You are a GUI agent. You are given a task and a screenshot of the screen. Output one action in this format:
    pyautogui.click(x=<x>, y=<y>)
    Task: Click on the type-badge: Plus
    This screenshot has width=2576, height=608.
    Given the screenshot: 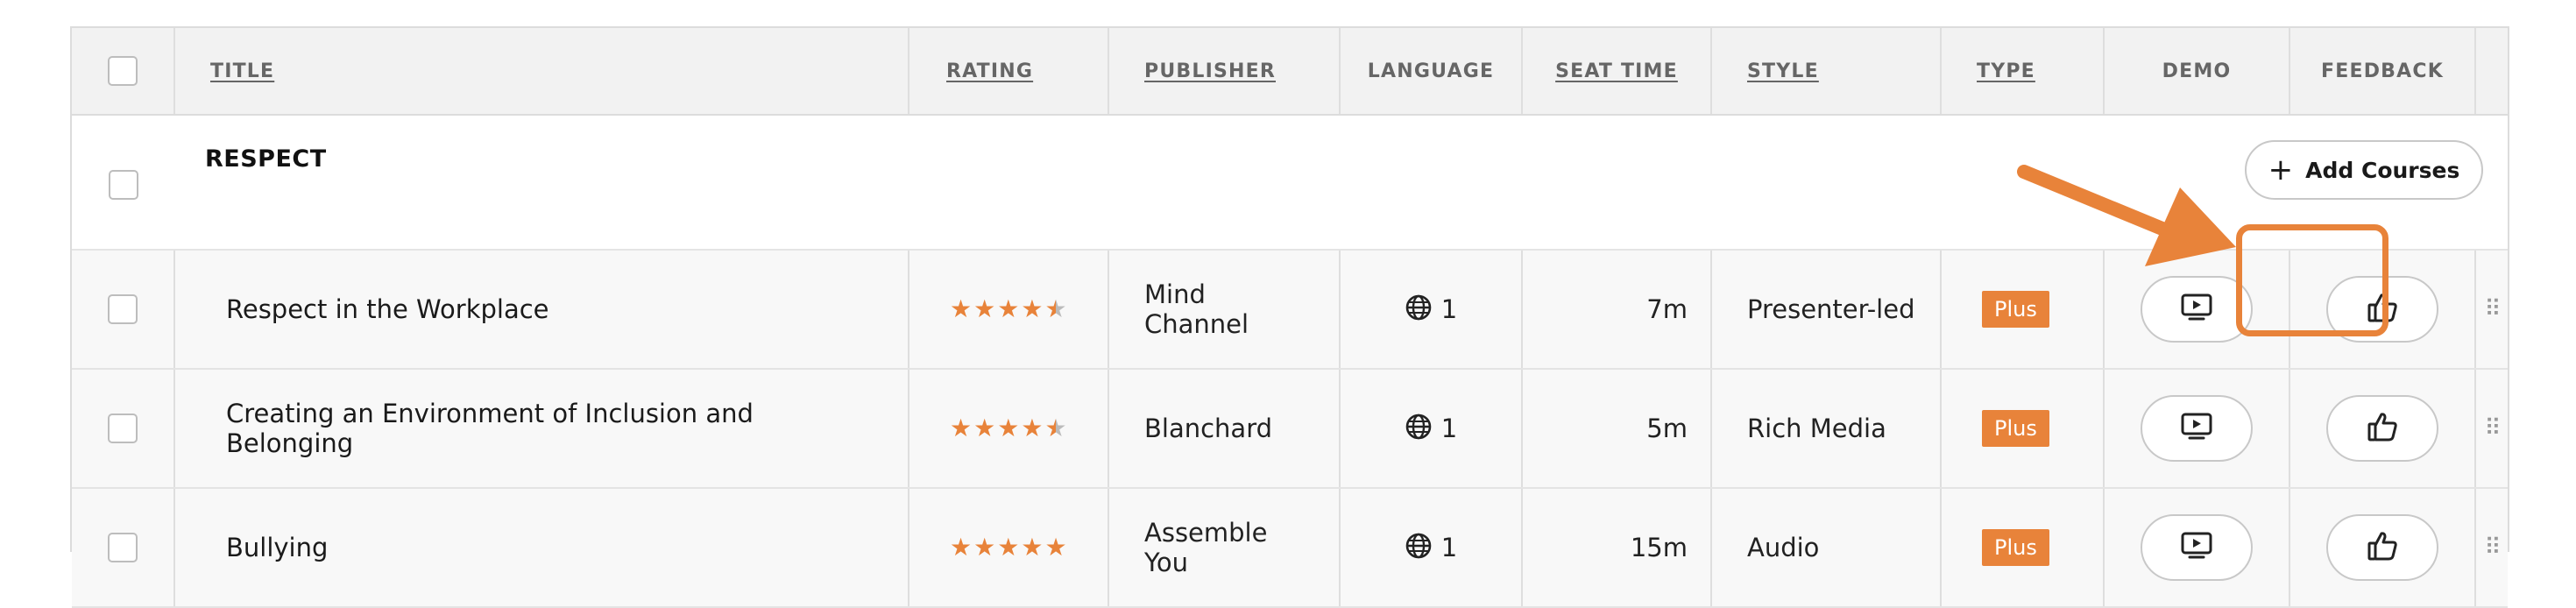 What is the action you would take?
    pyautogui.click(x=2015, y=548)
    